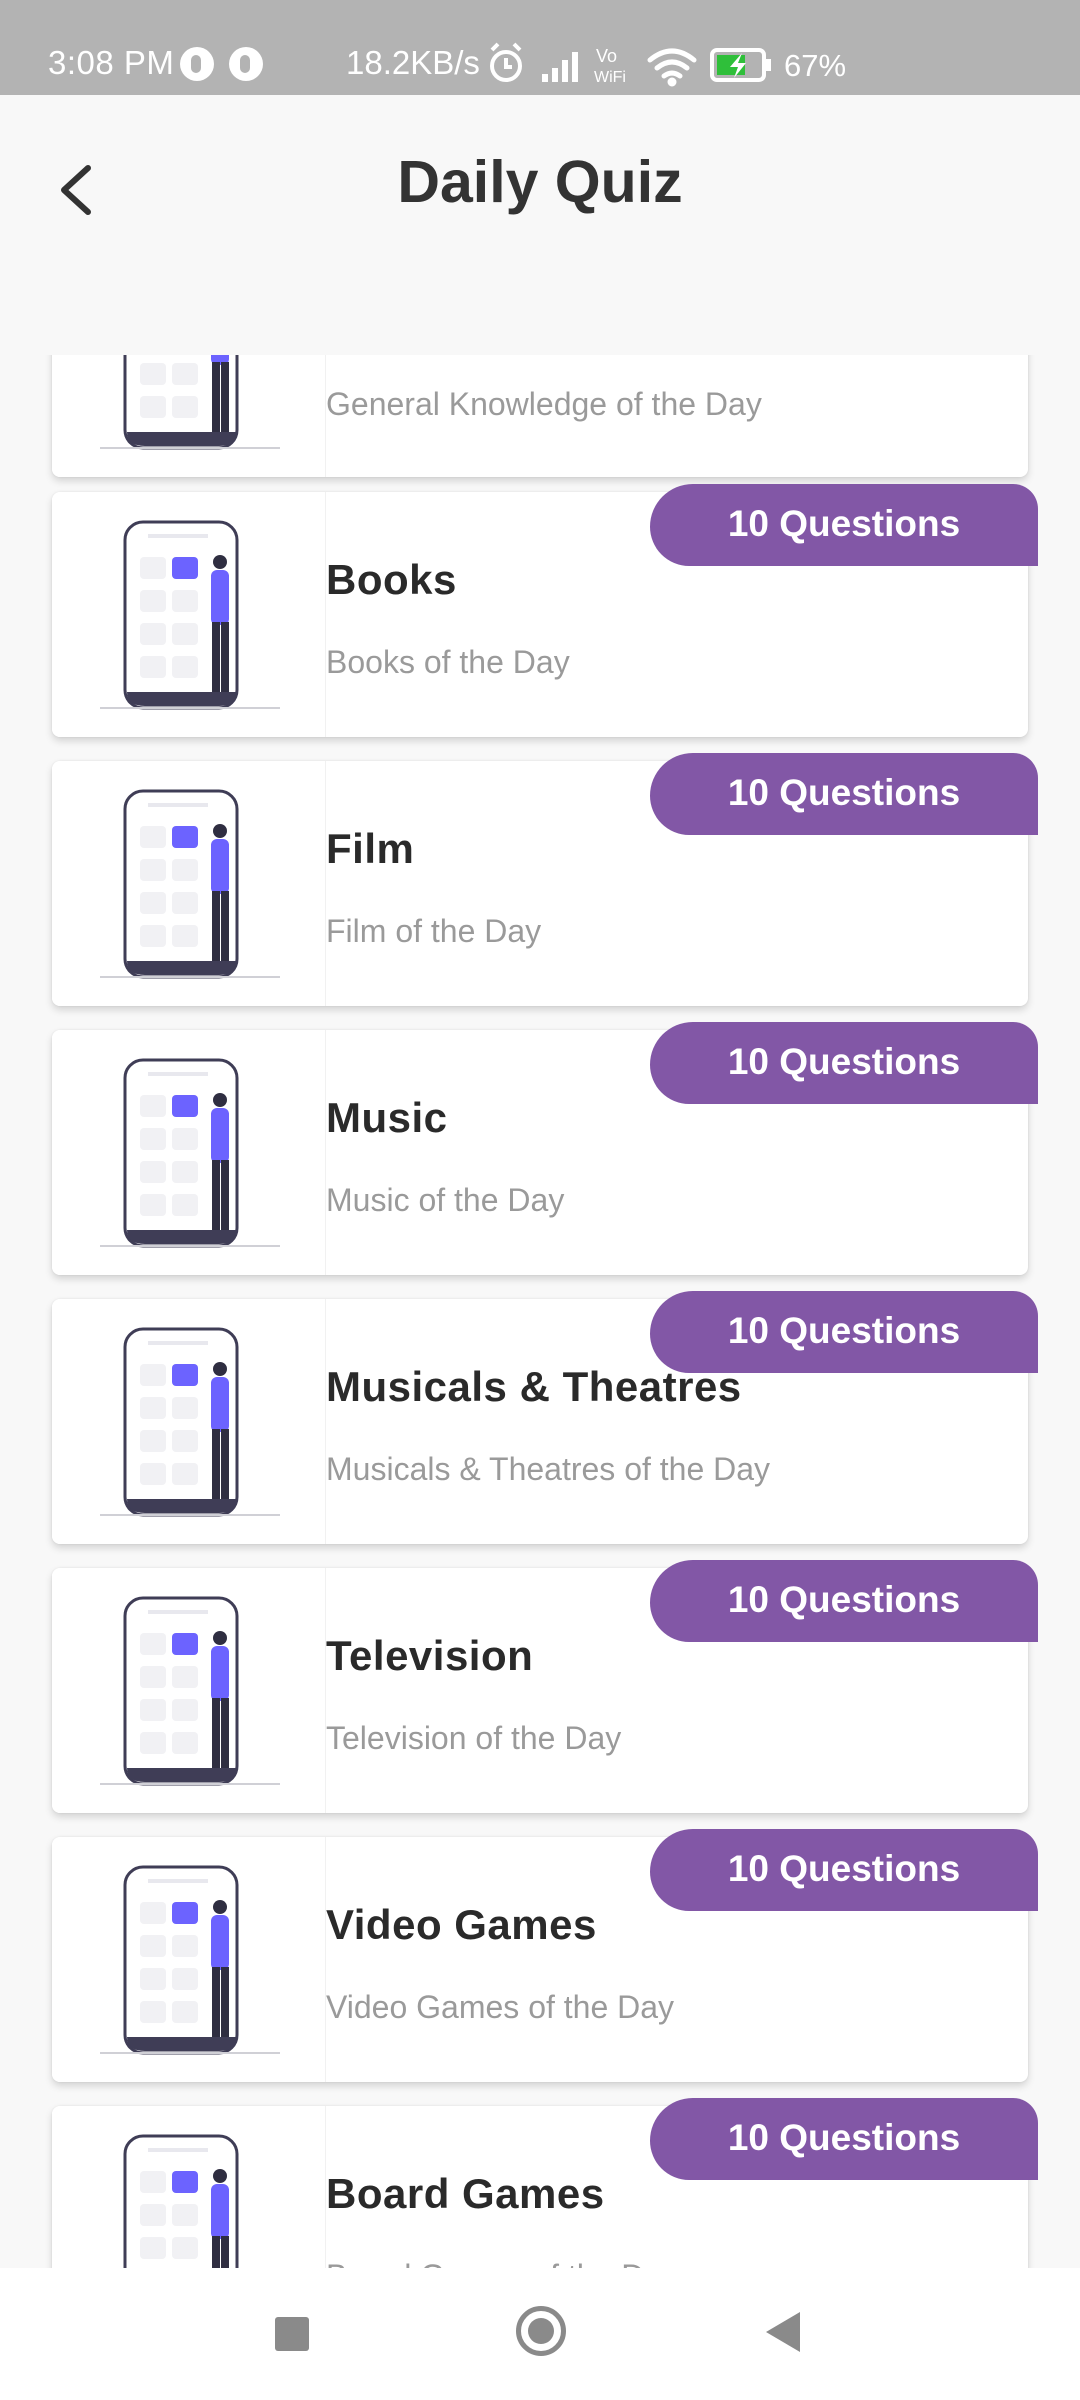 The width and height of the screenshot is (1080, 2400). What do you see at coordinates (506, 62) in the screenshot?
I see `alarm-icon` at bounding box center [506, 62].